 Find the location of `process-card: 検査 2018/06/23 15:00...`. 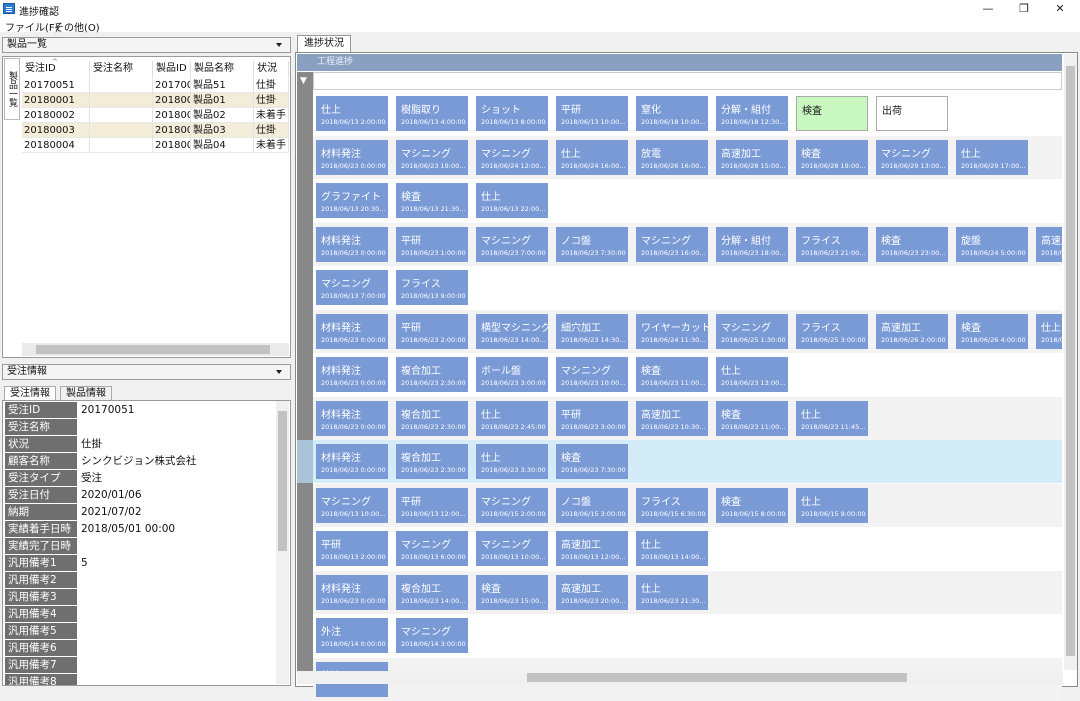

process-card: 検査 2018/06/23 15:00... is located at coordinates (512, 592).